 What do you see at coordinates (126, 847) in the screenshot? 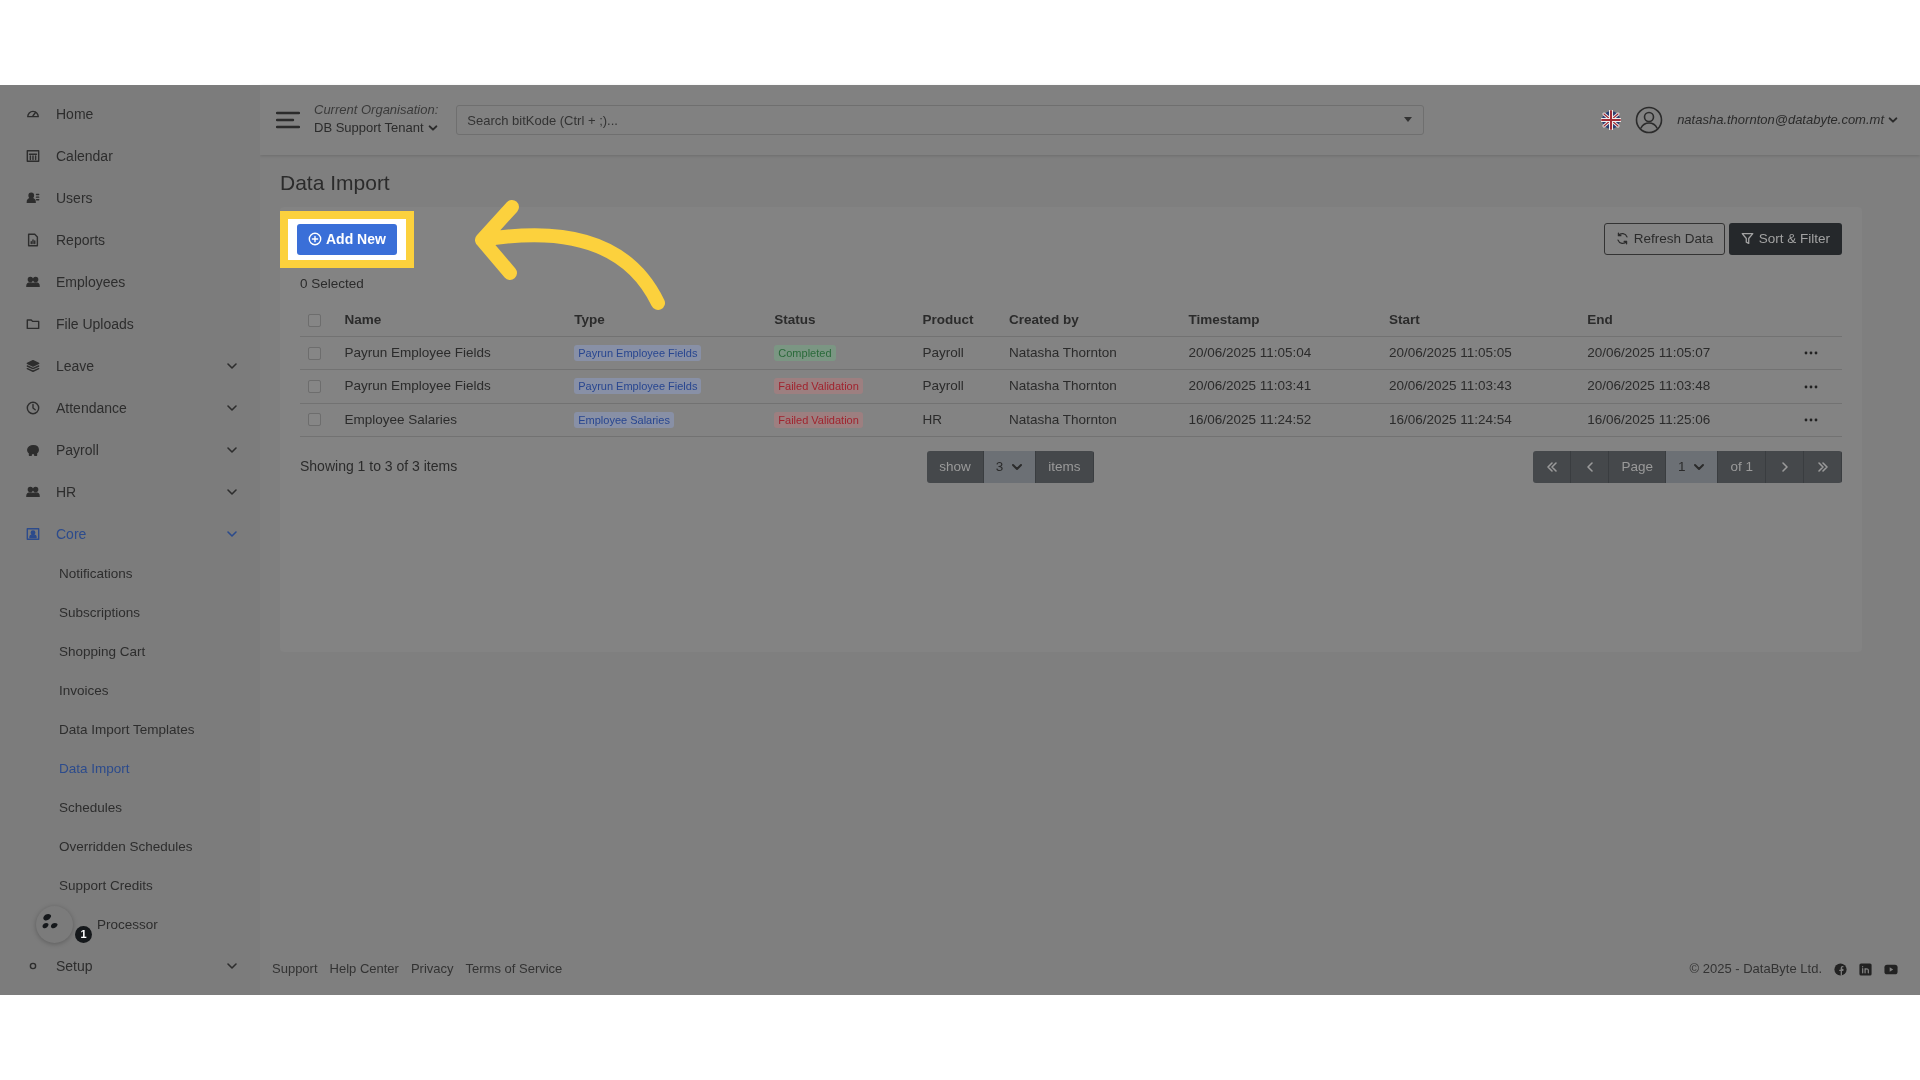
I see `sidebar-subitem: Overridden Schedules` at bounding box center [126, 847].